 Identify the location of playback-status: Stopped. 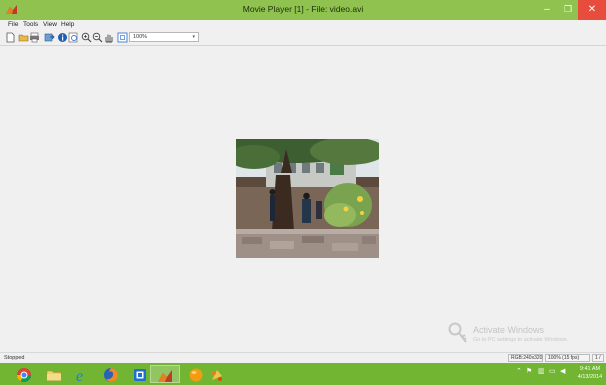
(14, 358).